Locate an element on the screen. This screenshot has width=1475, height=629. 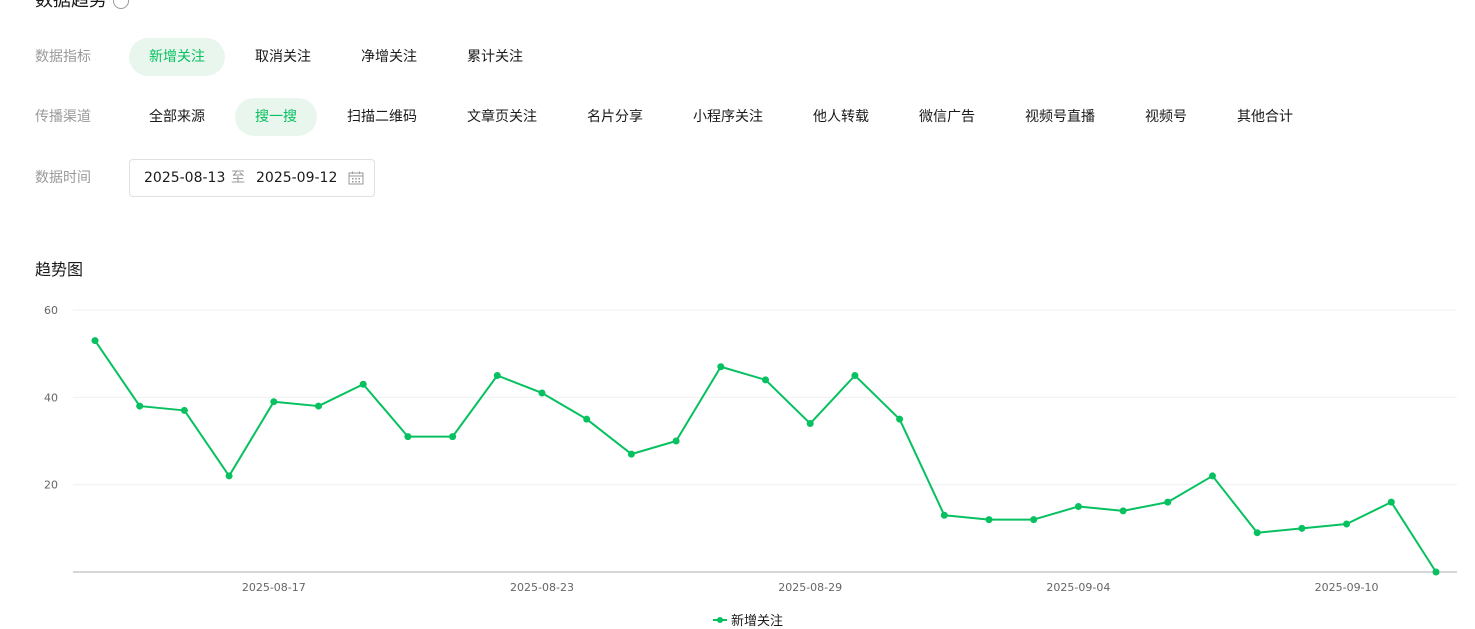
x-tick-label: 2025-09-04 is located at coordinates (1078, 587).